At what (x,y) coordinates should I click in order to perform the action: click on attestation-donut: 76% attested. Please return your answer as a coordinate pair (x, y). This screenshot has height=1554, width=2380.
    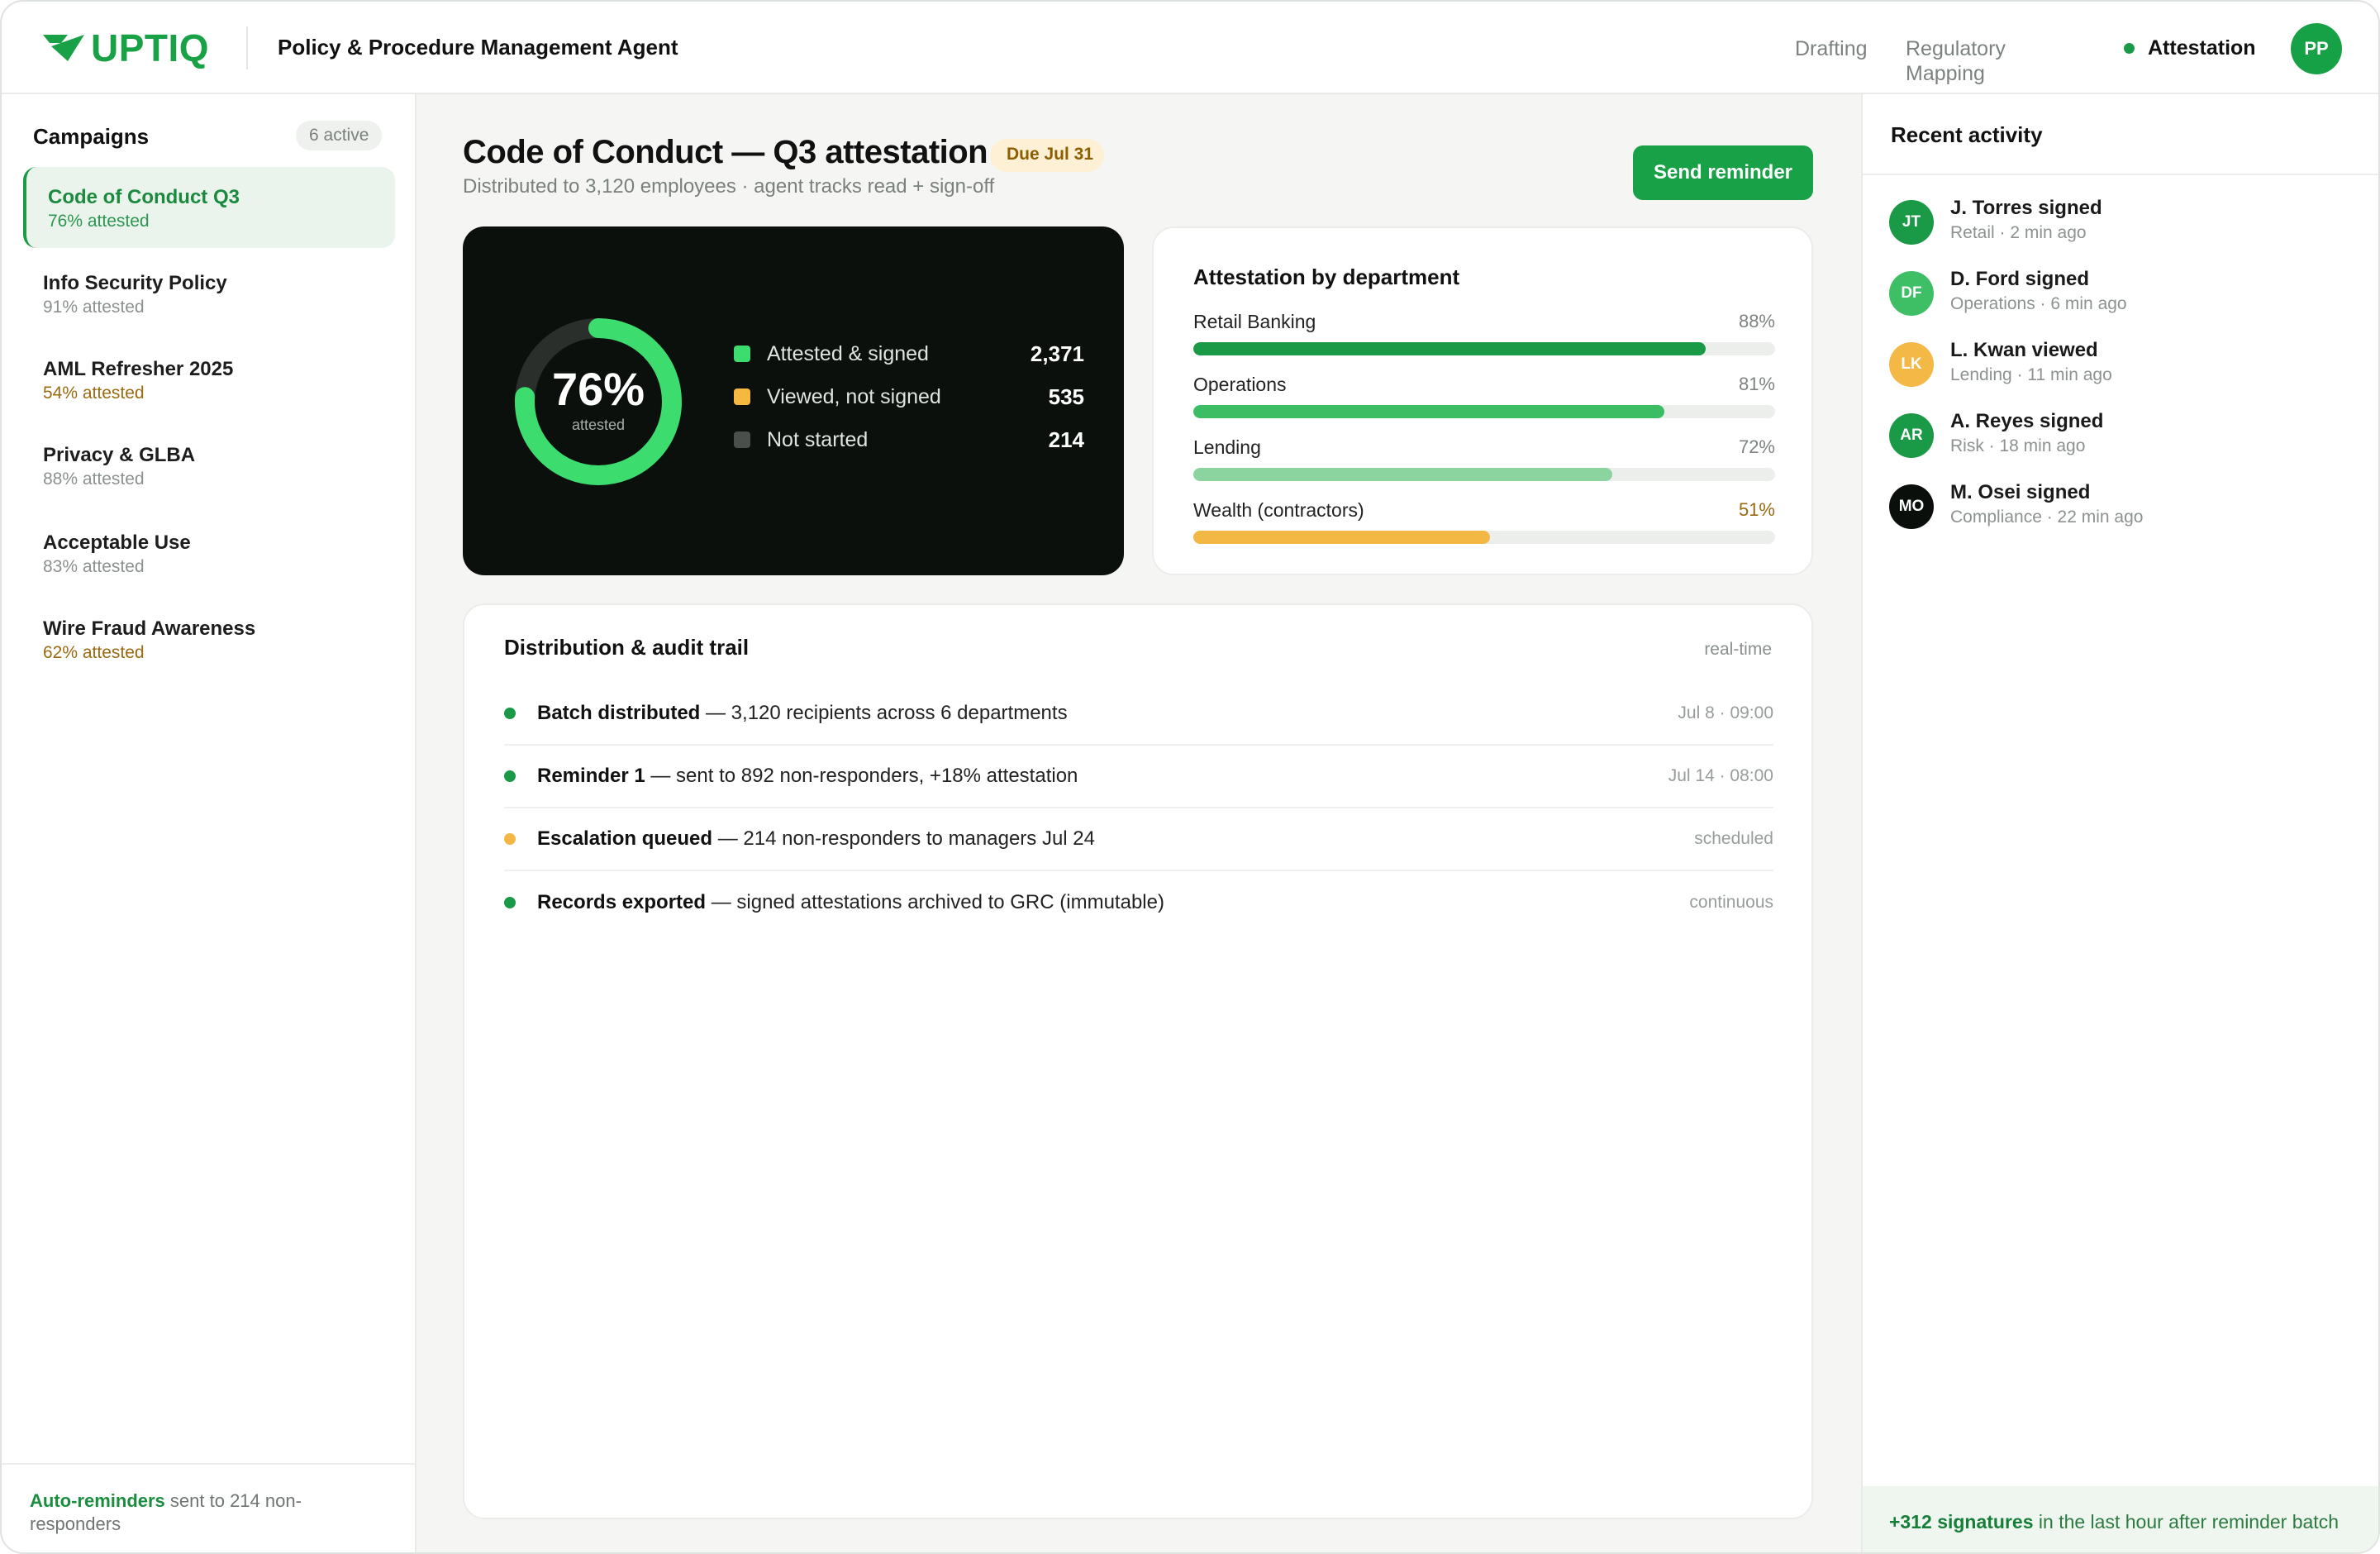
    Looking at the image, I should click on (598, 401).